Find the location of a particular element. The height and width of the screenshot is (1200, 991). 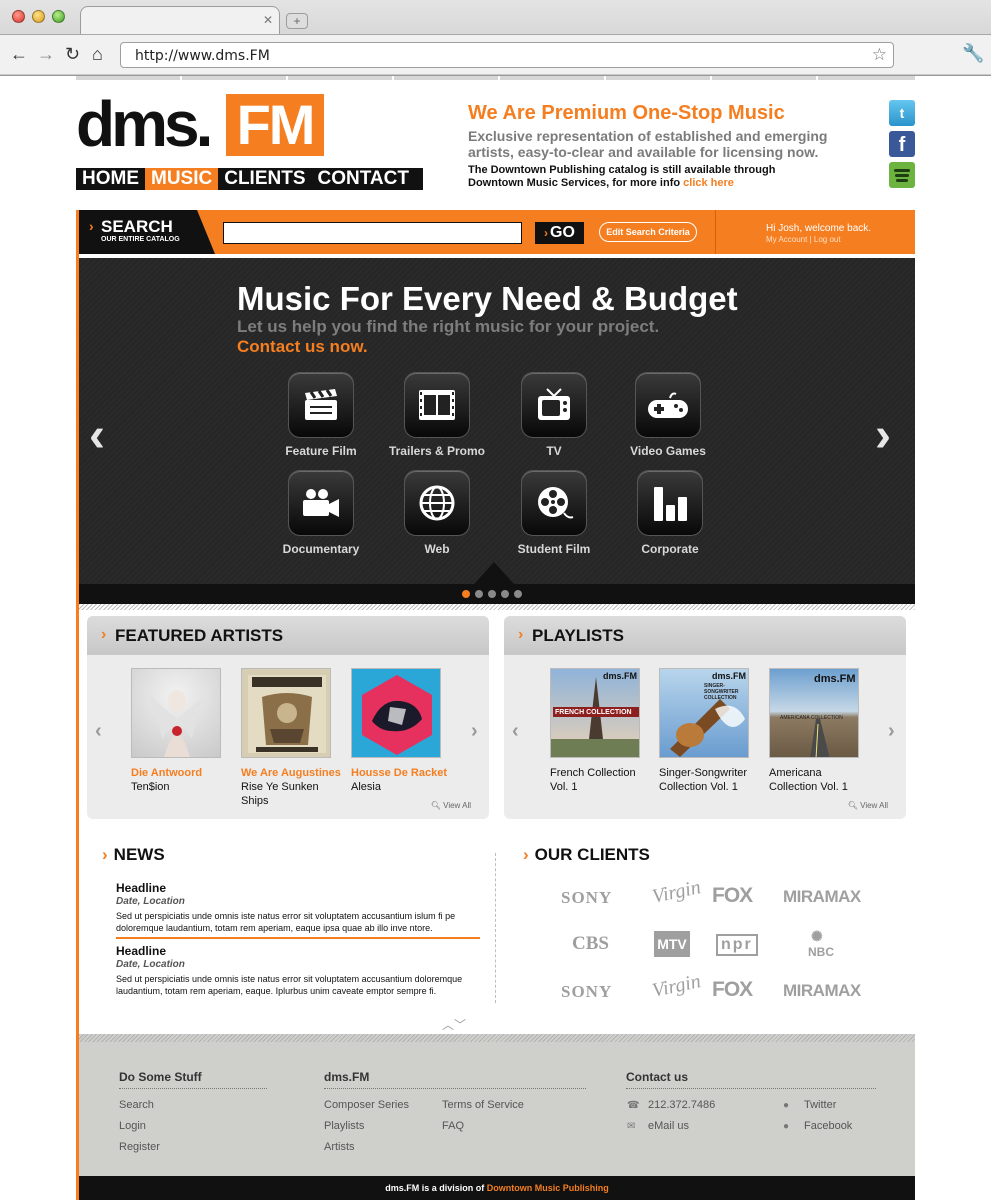

footer-link-search: Search is located at coordinates (136, 1105).